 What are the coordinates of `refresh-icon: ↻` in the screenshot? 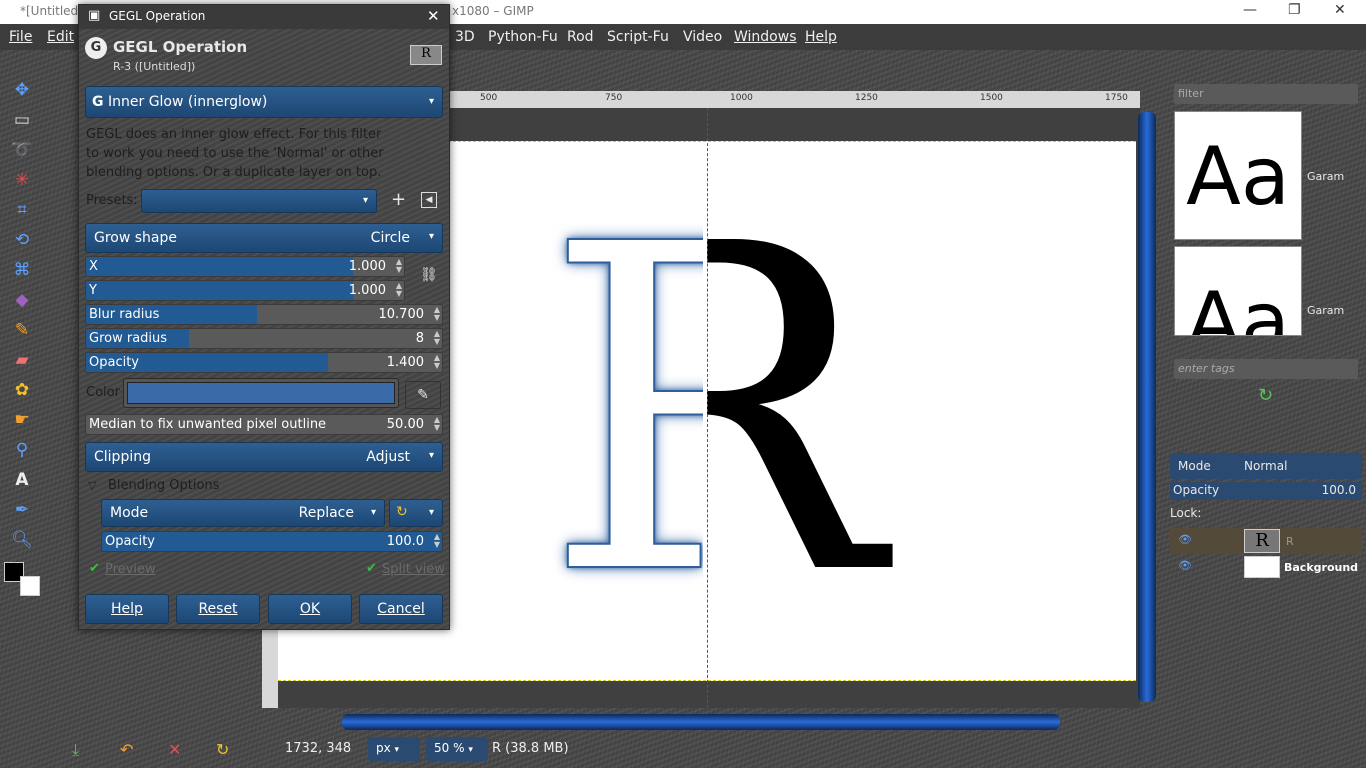 It's located at (1265, 395).